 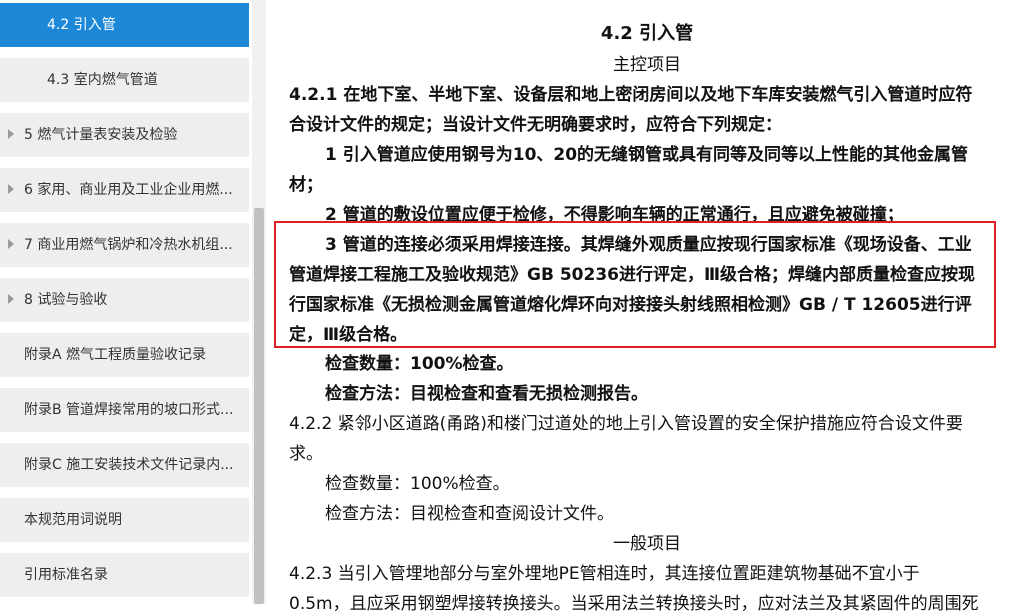 I want to click on item-3-line-4: 定，Ⅲ级合格。, so click(x=348, y=335).